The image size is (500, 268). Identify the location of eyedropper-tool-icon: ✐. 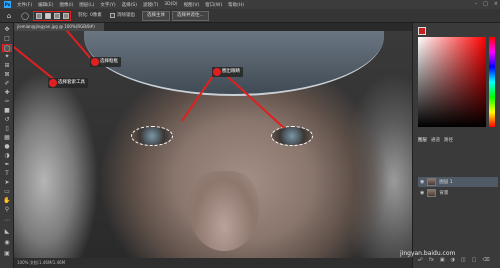
(7, 84).